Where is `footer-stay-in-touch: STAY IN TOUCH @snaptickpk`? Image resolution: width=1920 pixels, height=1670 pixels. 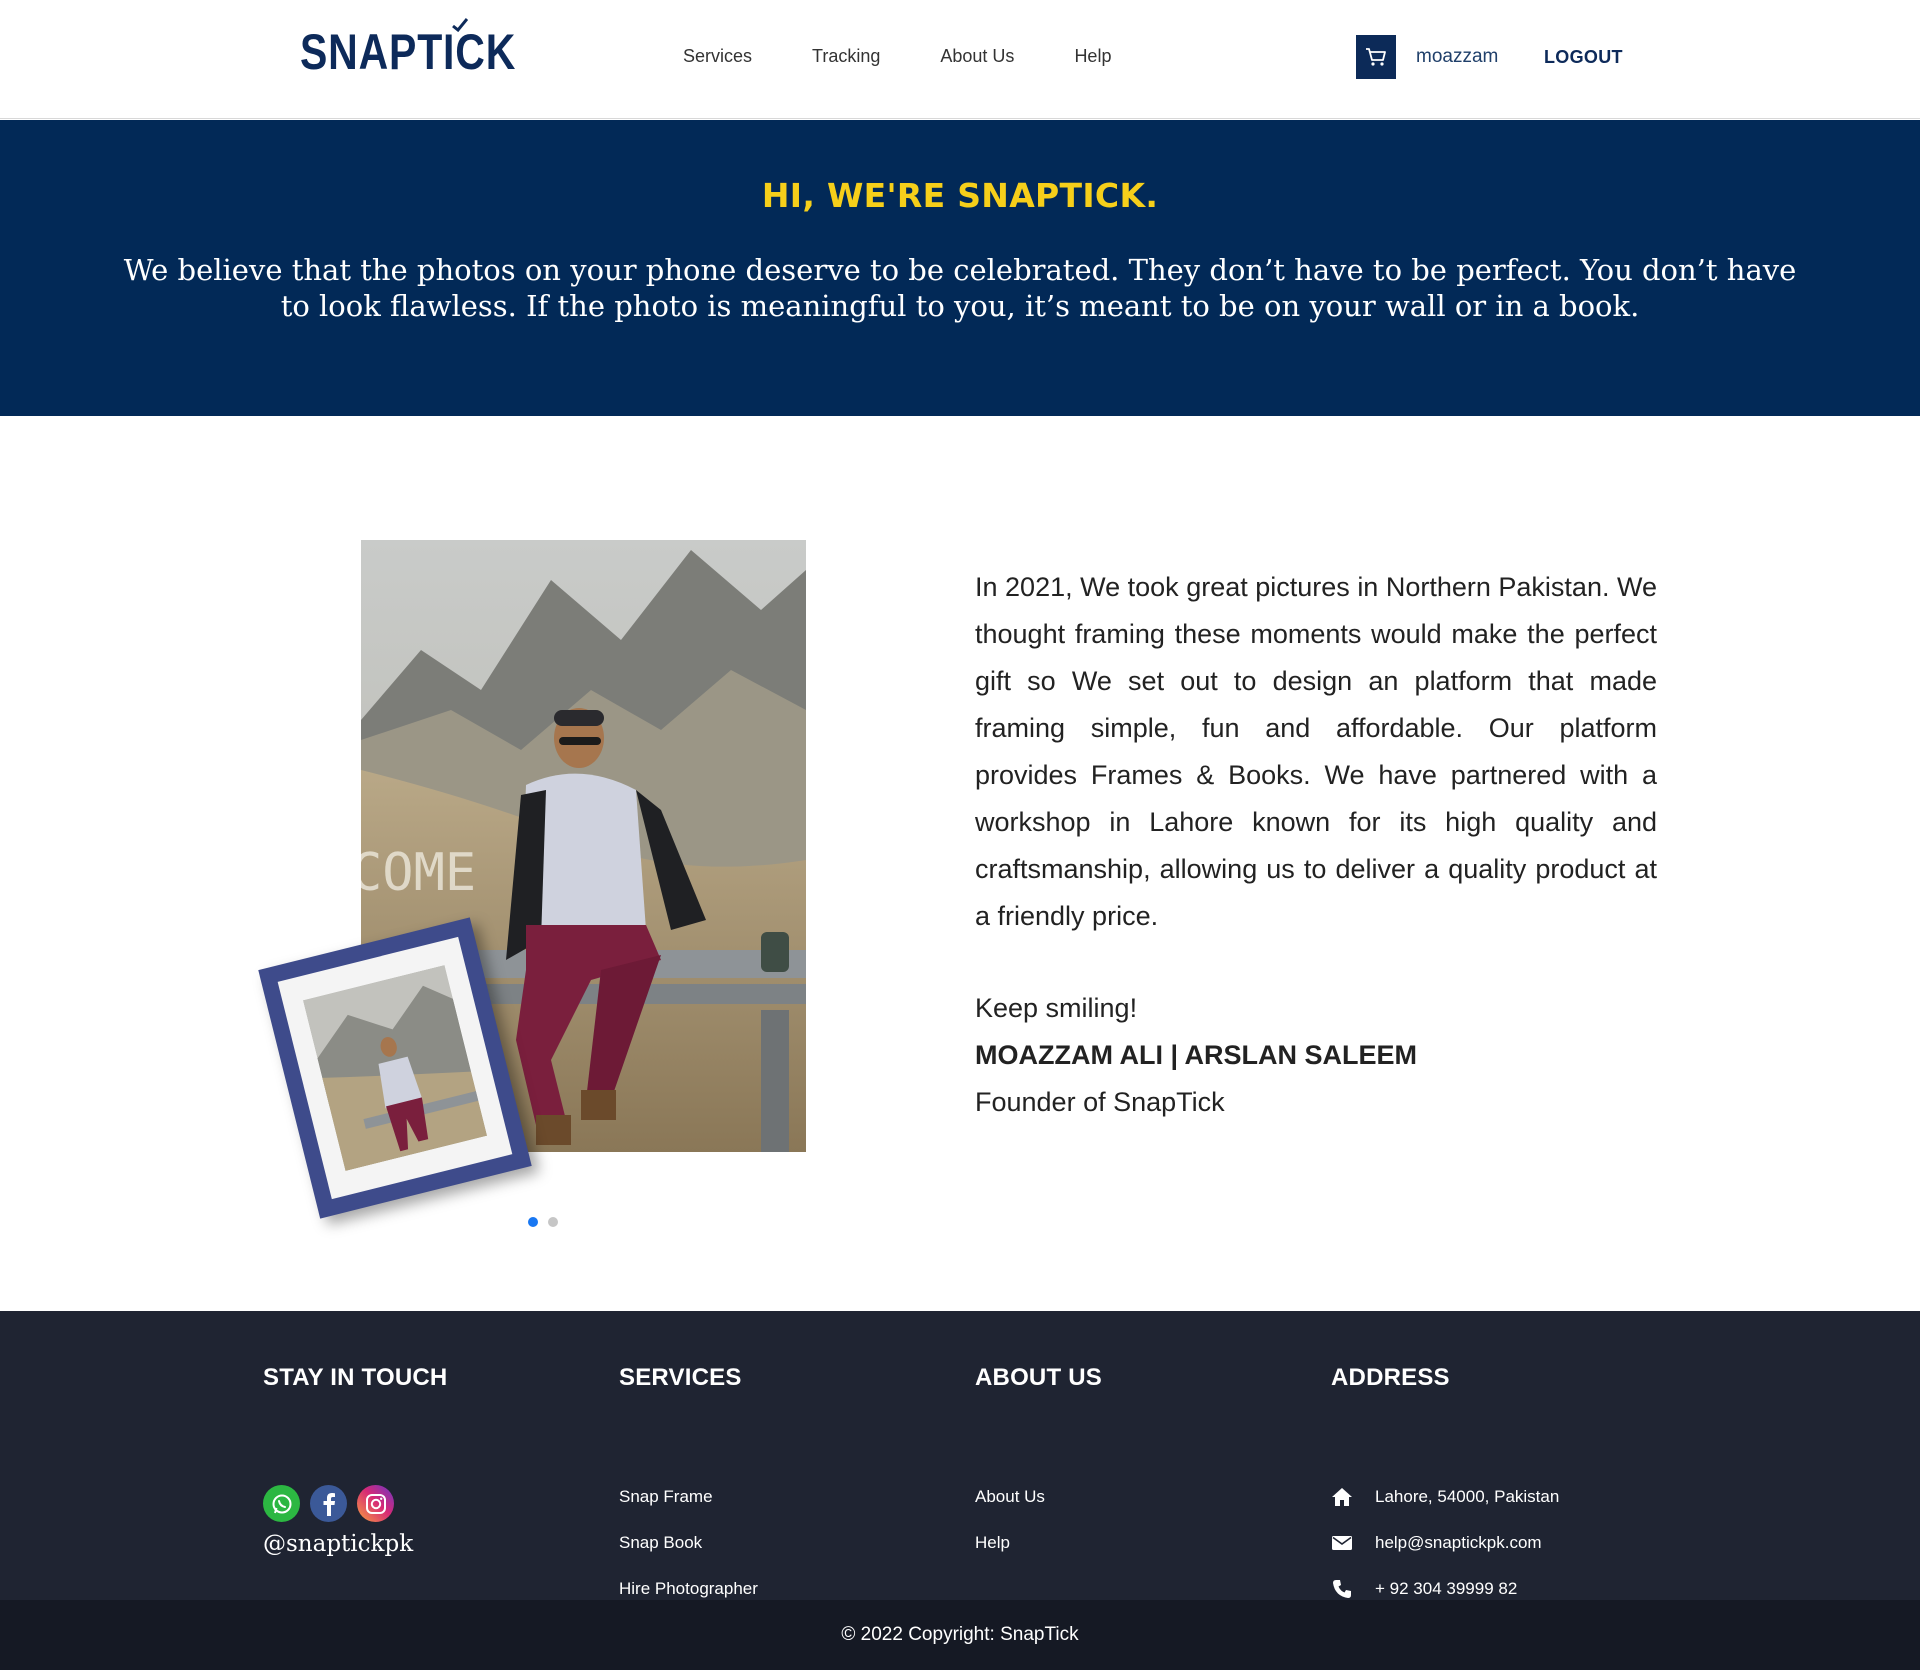
footer-stay-in-touch: STAY IN TOUCH @snaptickpk is located at coordinates (355, 1460).